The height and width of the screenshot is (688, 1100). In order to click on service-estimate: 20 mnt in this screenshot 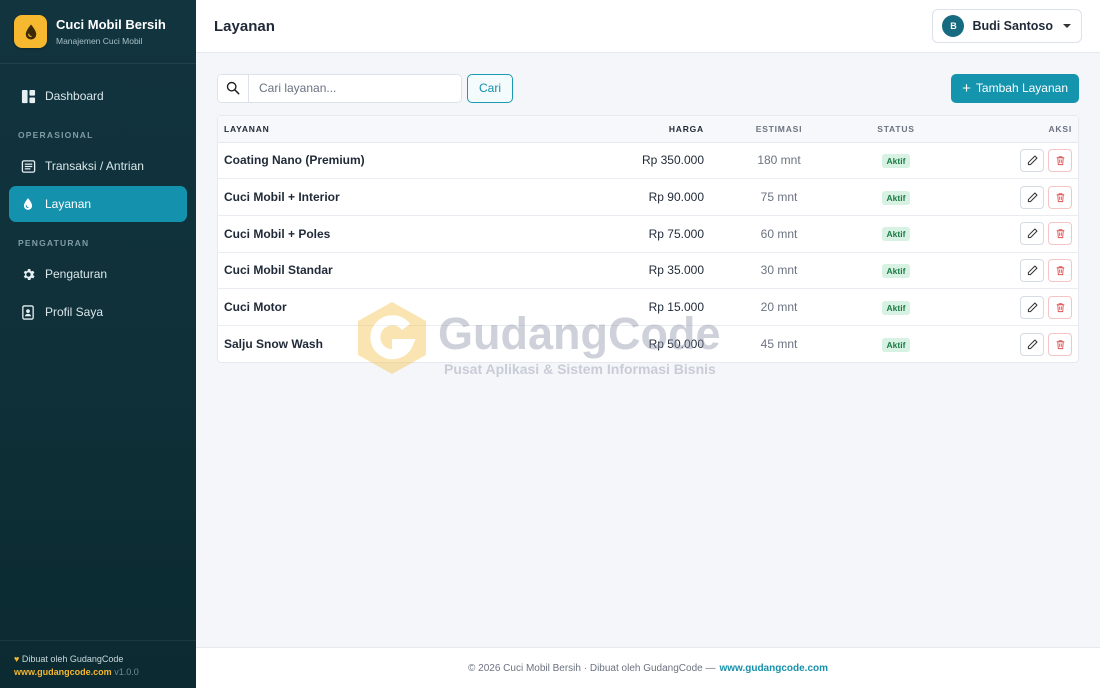, I will do `click(779, 307)`.